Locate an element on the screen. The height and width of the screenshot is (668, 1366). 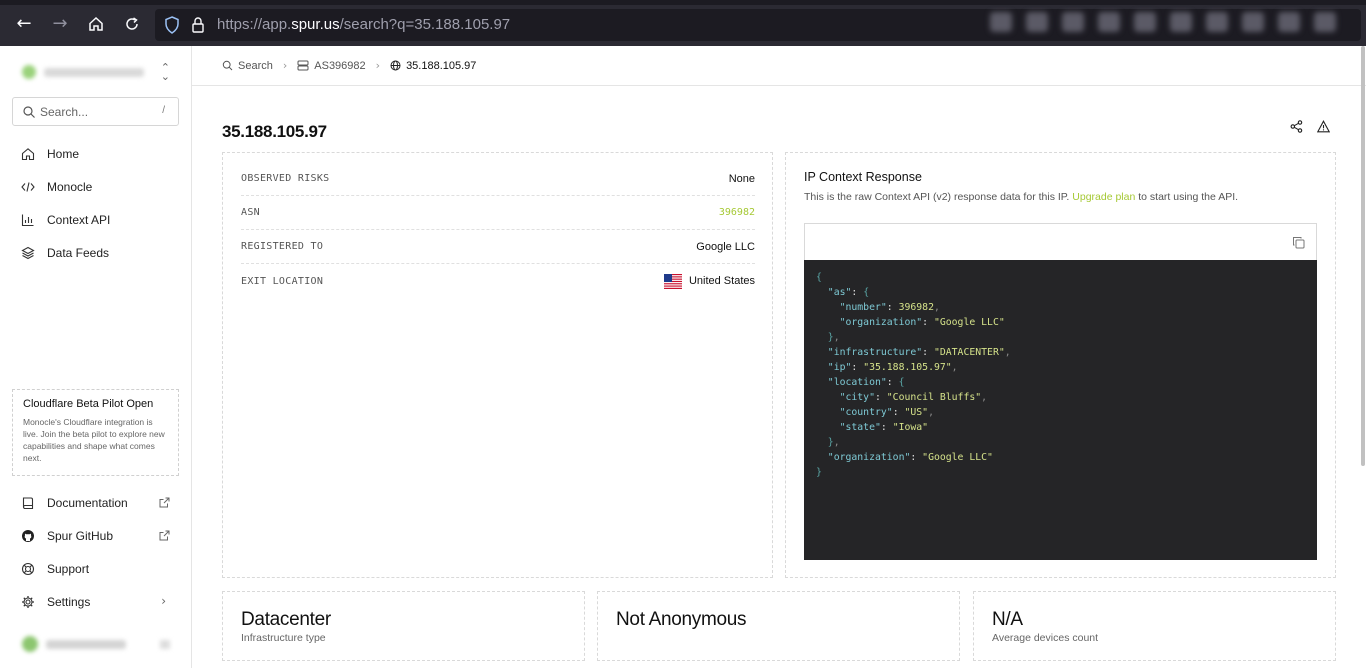
detail-value: None is located at coordinates (741, 178).